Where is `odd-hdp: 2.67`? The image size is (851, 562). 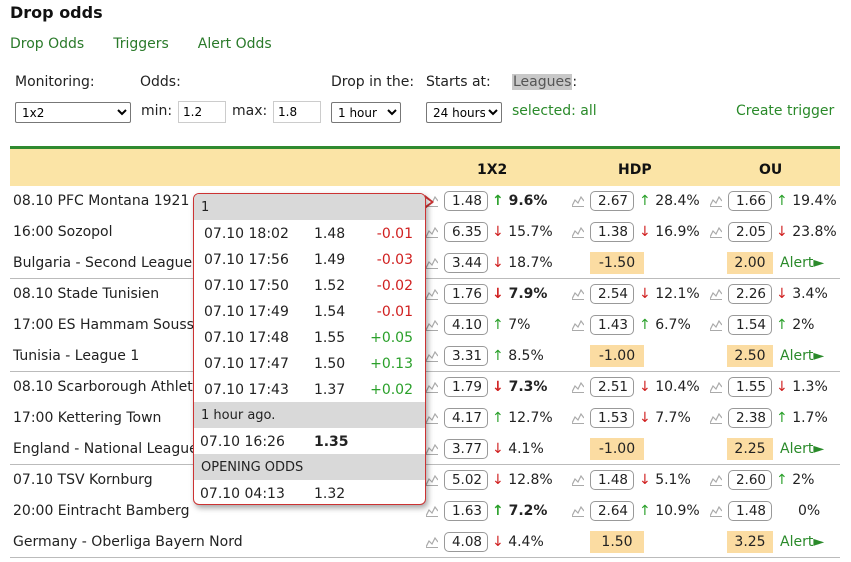
odd-hdp: 2.67 is located at coordinates (612, 201).